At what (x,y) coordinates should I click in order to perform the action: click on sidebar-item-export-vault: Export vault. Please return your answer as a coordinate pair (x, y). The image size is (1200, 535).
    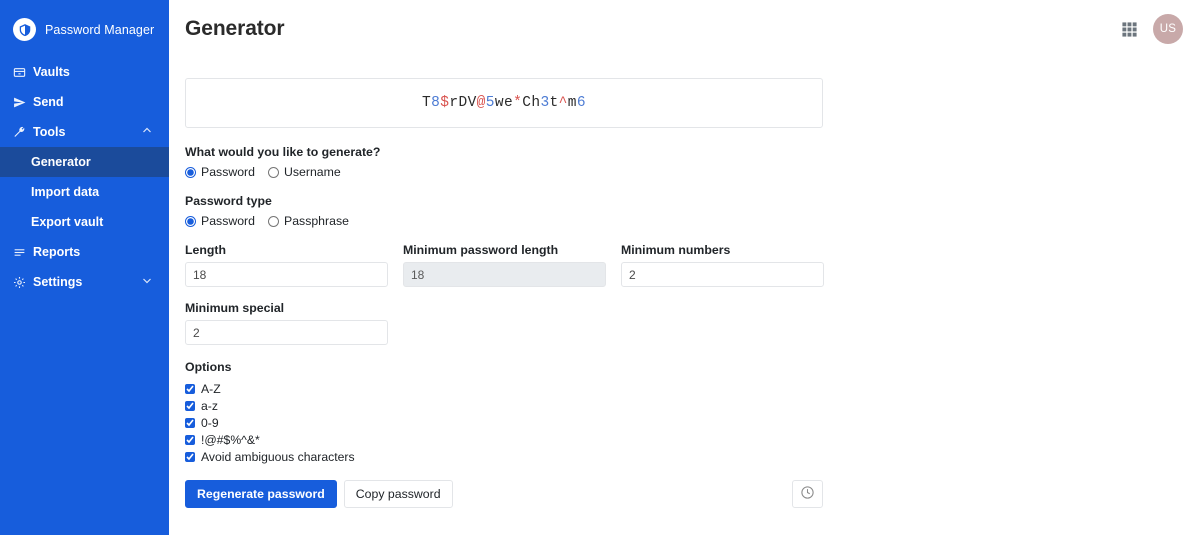
    Looking at the image, I should click on (84, 222).